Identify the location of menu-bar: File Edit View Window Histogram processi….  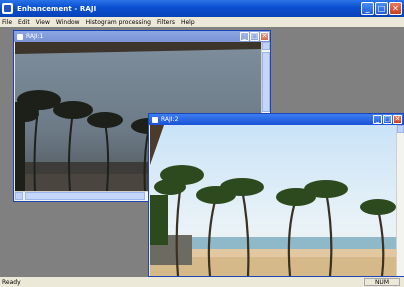
(202, 22).